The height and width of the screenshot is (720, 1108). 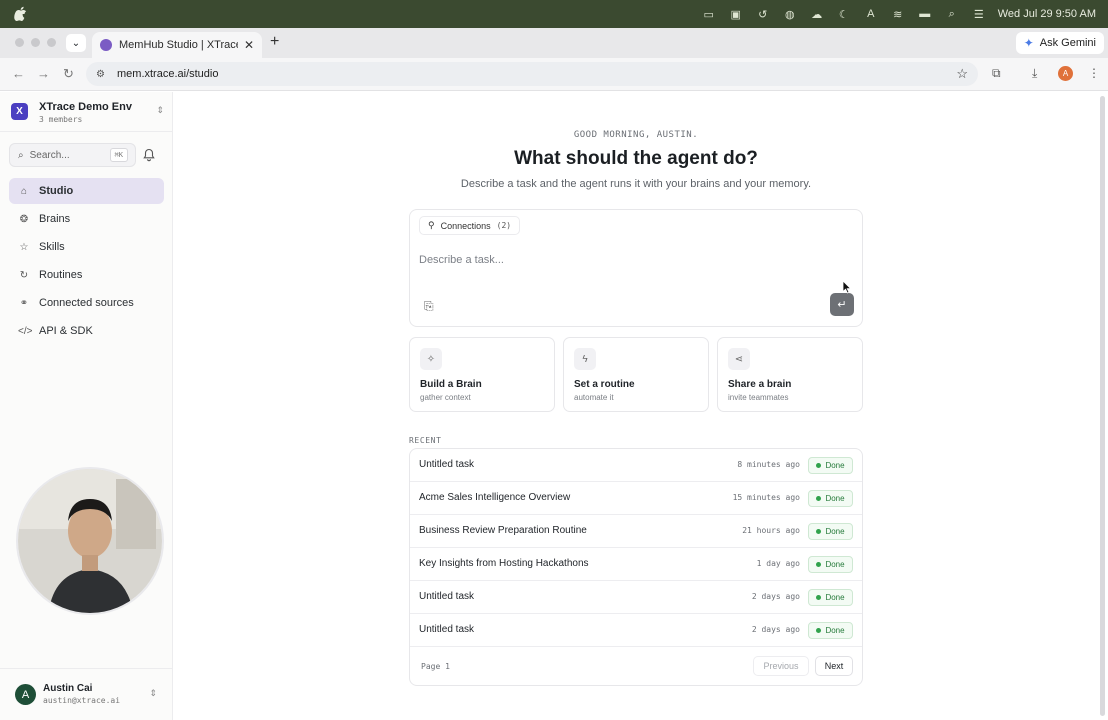 What do you see at coordinates (24, 219) in the screenshot?
I see `brain-icon: ❂` at bounding box center [24, 219].